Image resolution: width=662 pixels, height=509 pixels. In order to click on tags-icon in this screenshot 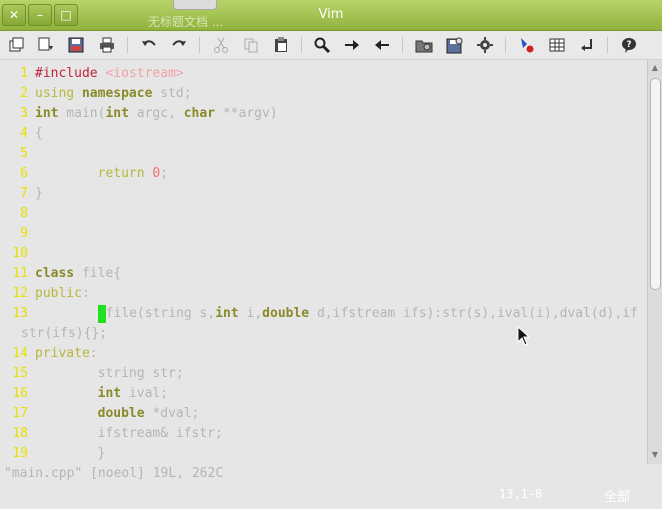, I will do `click(587, 45)`.